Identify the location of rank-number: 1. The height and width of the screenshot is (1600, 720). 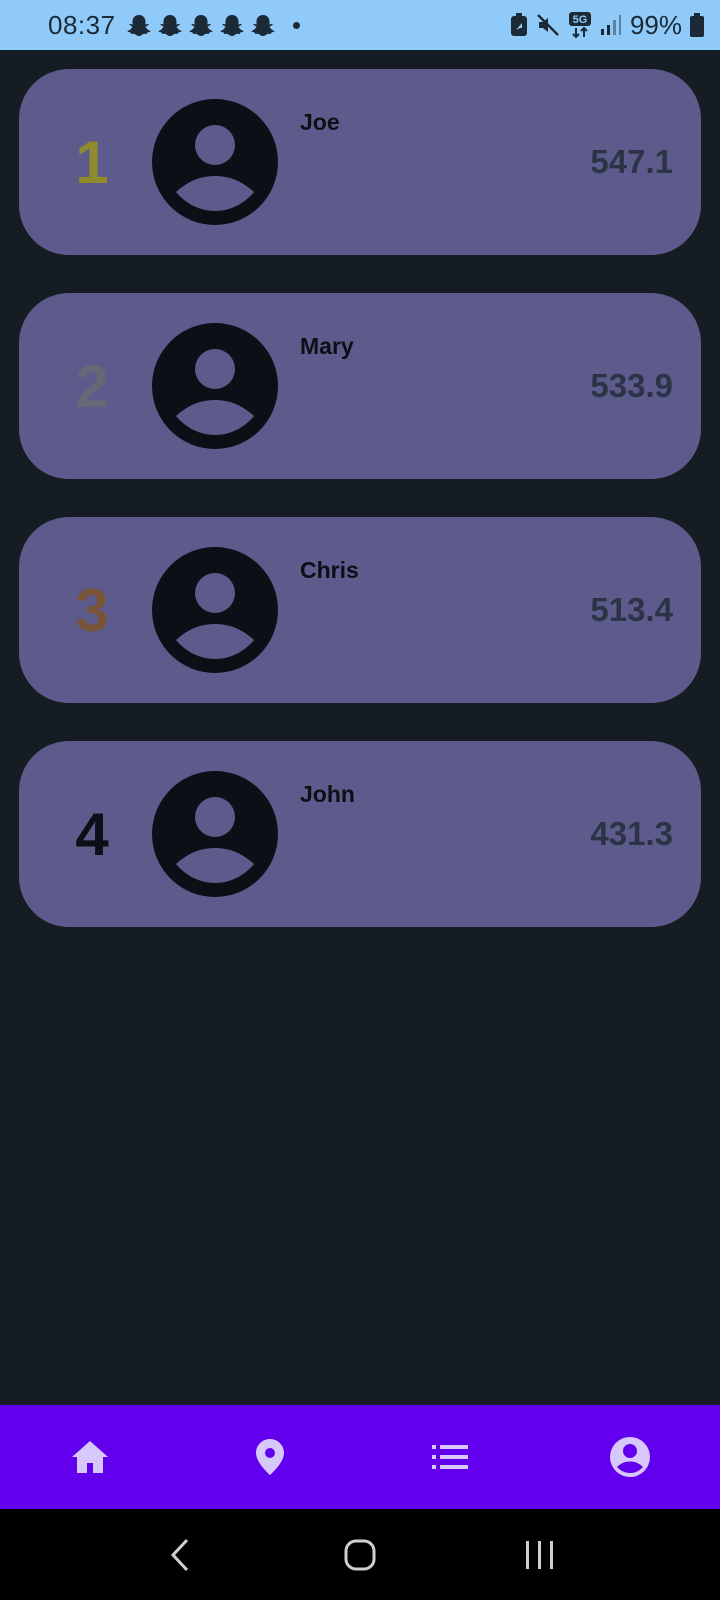
(92, 162).